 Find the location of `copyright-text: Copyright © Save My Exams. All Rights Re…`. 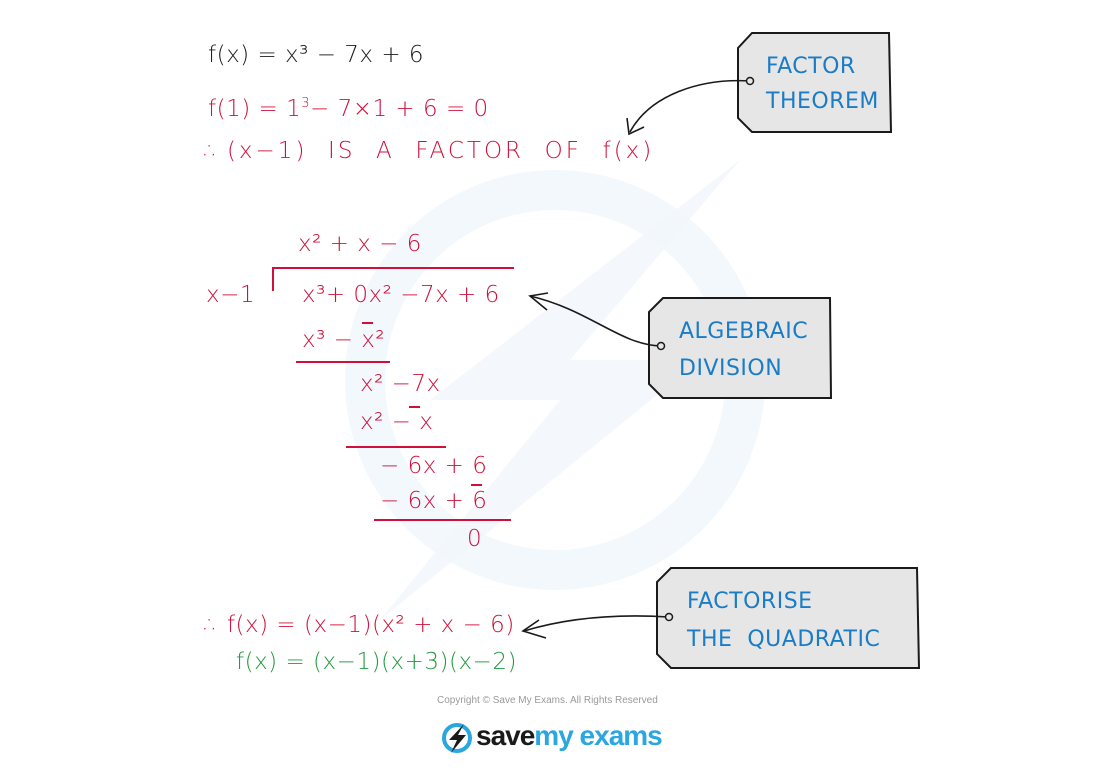

copyright-text: Copyright © Save My Exams. All Rights Re… is located at coordinates (547, 700).